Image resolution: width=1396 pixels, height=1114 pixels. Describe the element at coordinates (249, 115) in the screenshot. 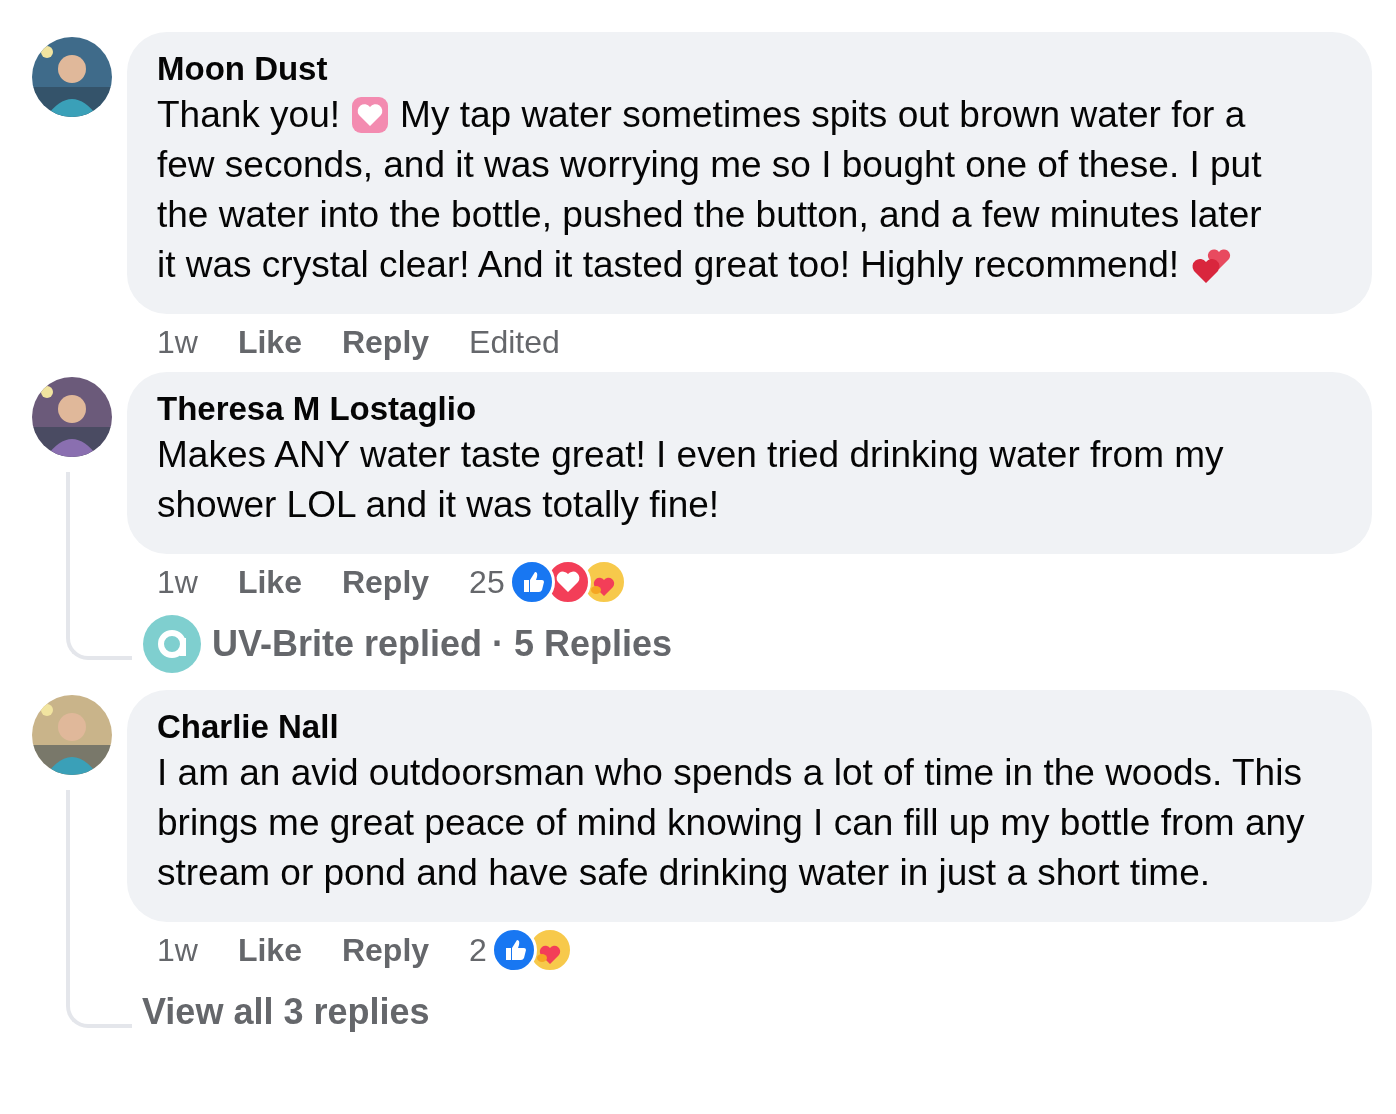

I see `comment-text: Thank you!` at that location.